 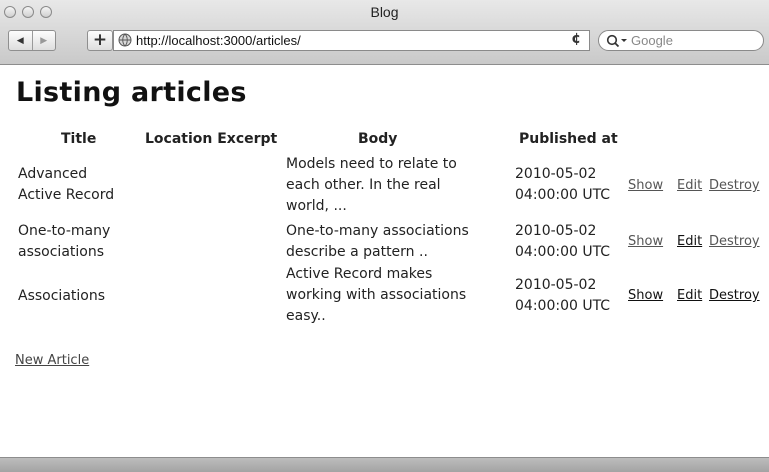 What do you see at coordinates (378, 139) in the screenshot?
I see `header-body: Body` at bounding box center [378, 139].